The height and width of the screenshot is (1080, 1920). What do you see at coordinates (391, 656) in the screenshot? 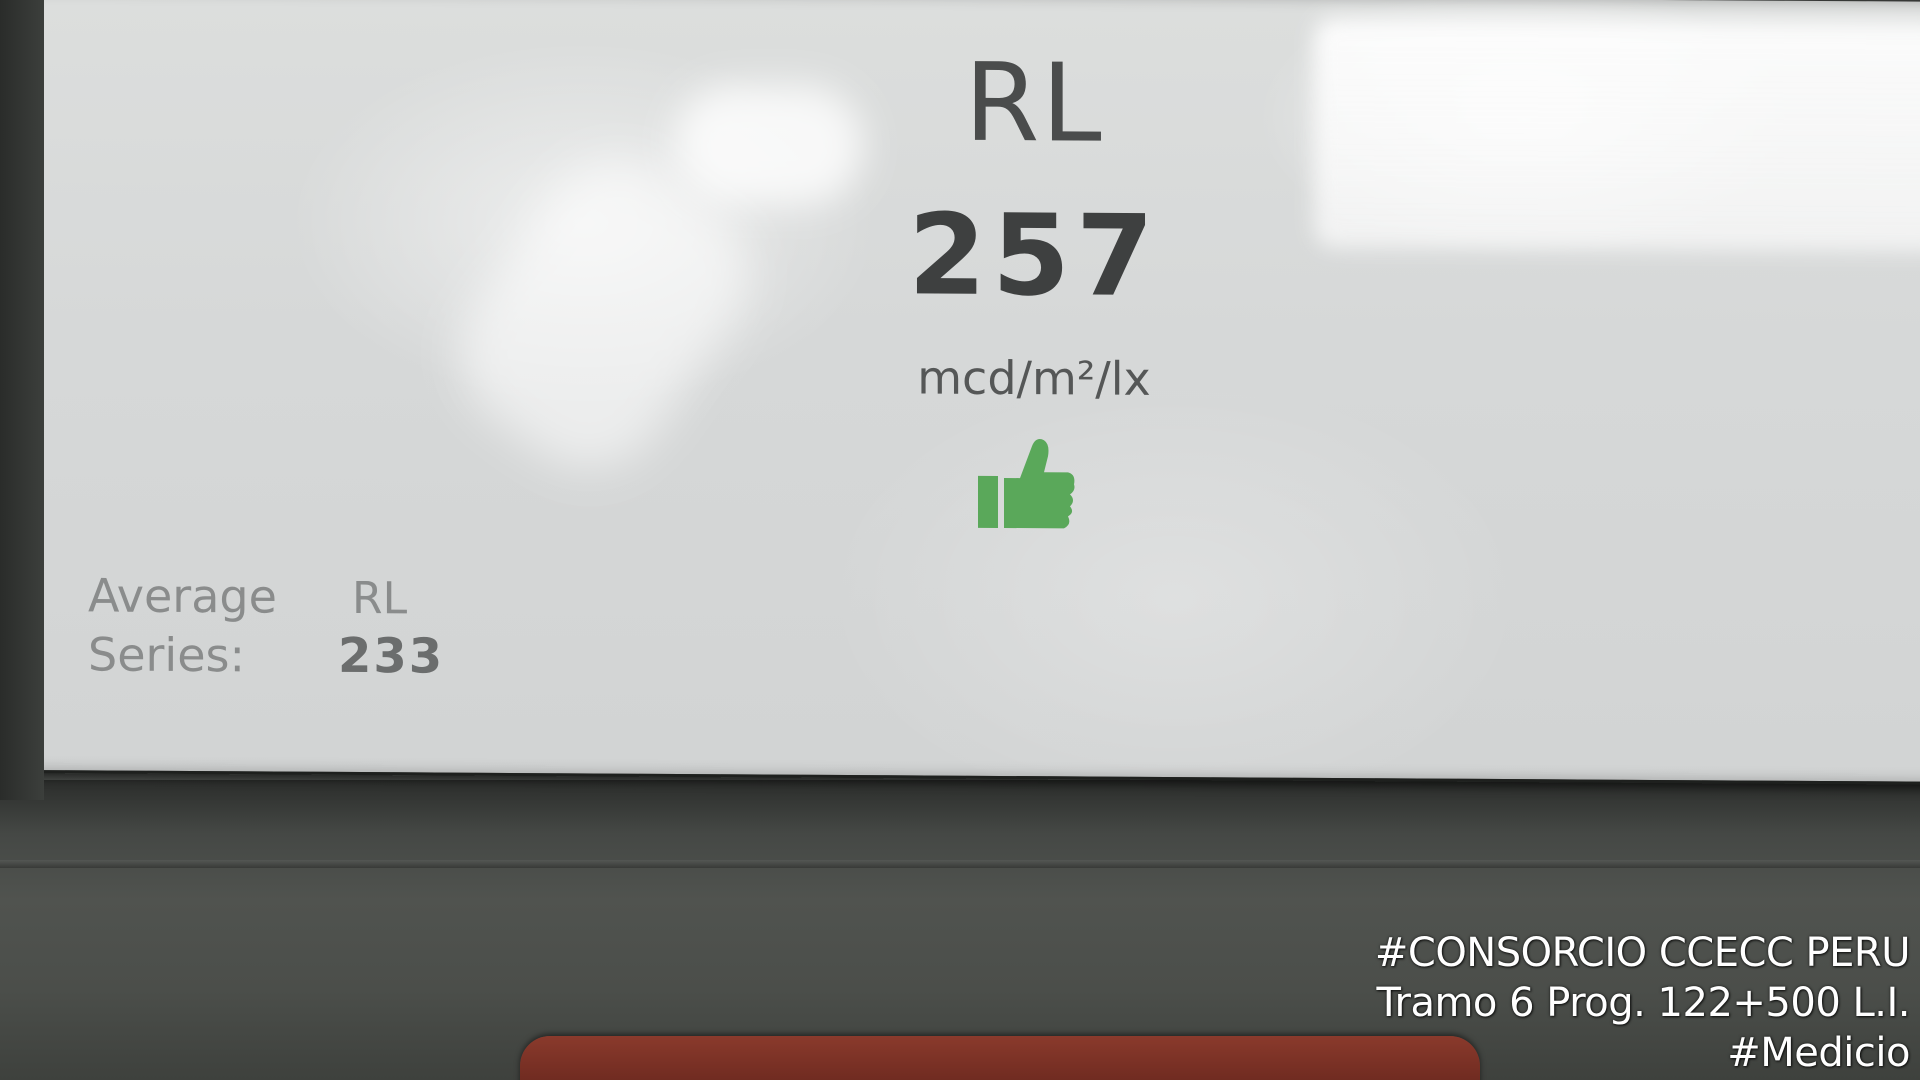
I see `average-value: 233` at bounding box center [391, 656].